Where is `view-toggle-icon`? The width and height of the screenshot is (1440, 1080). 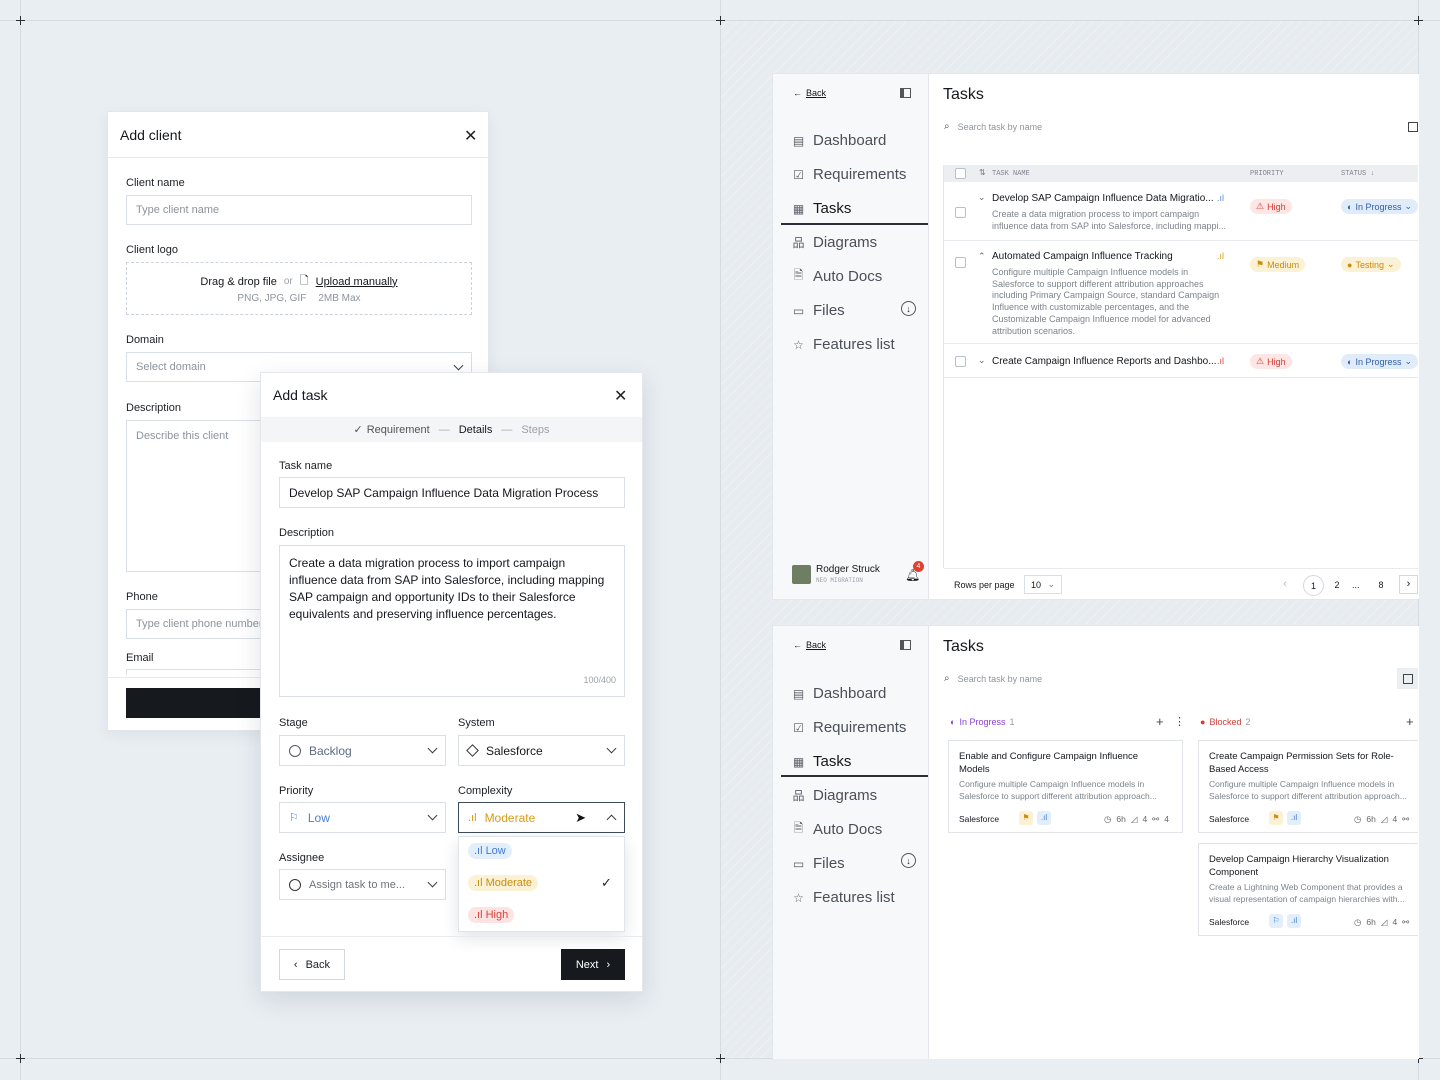 view-toggle-icon is located at coordinates (1413, 127).